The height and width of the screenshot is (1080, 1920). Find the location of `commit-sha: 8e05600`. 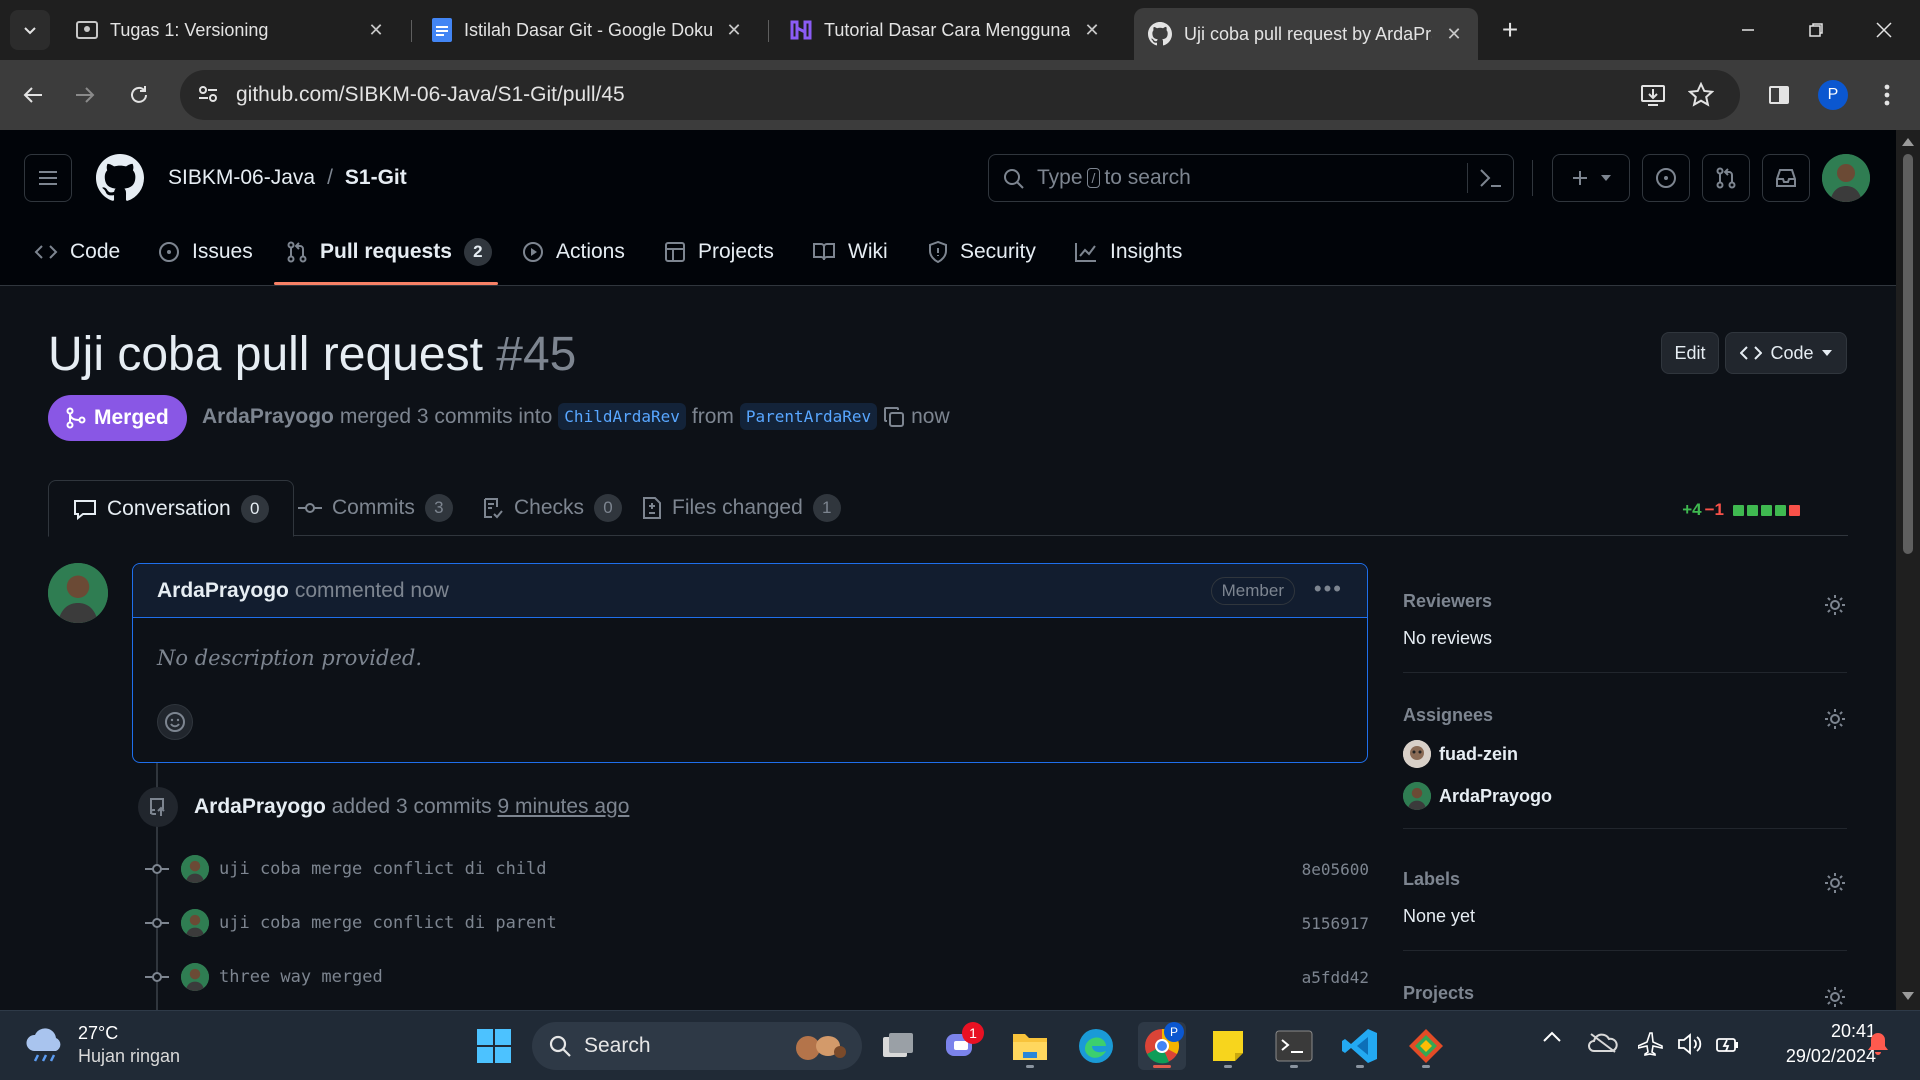

commit-sha: 8e05600 is located at coordinates (1335, 869).